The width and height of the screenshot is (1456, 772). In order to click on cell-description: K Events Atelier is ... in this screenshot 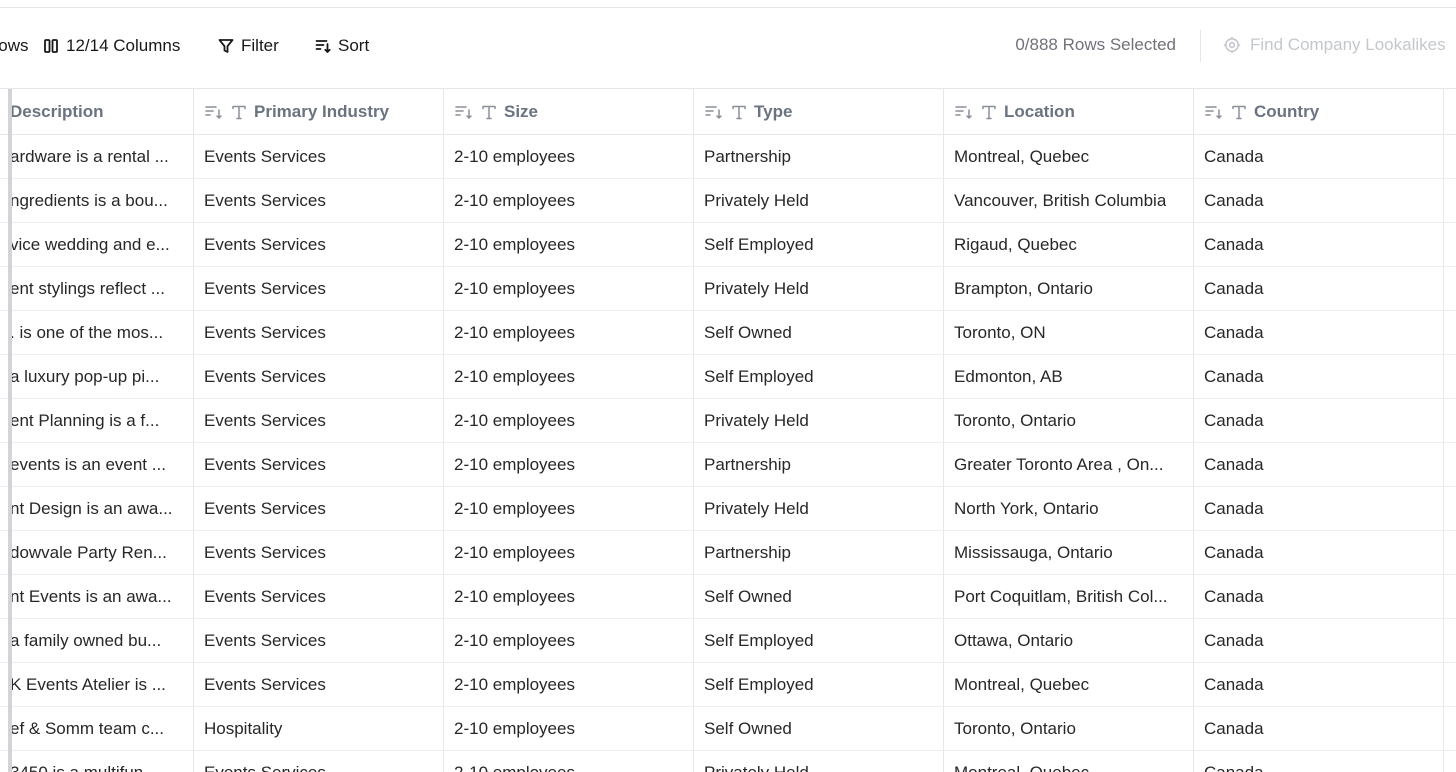, I will do `click(97, 684)`.